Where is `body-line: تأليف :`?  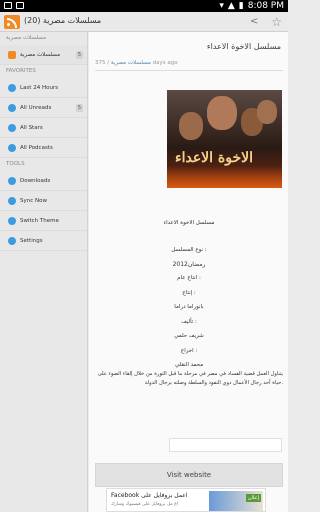
body-line: تأليف : is located at coordinates (189, 322).